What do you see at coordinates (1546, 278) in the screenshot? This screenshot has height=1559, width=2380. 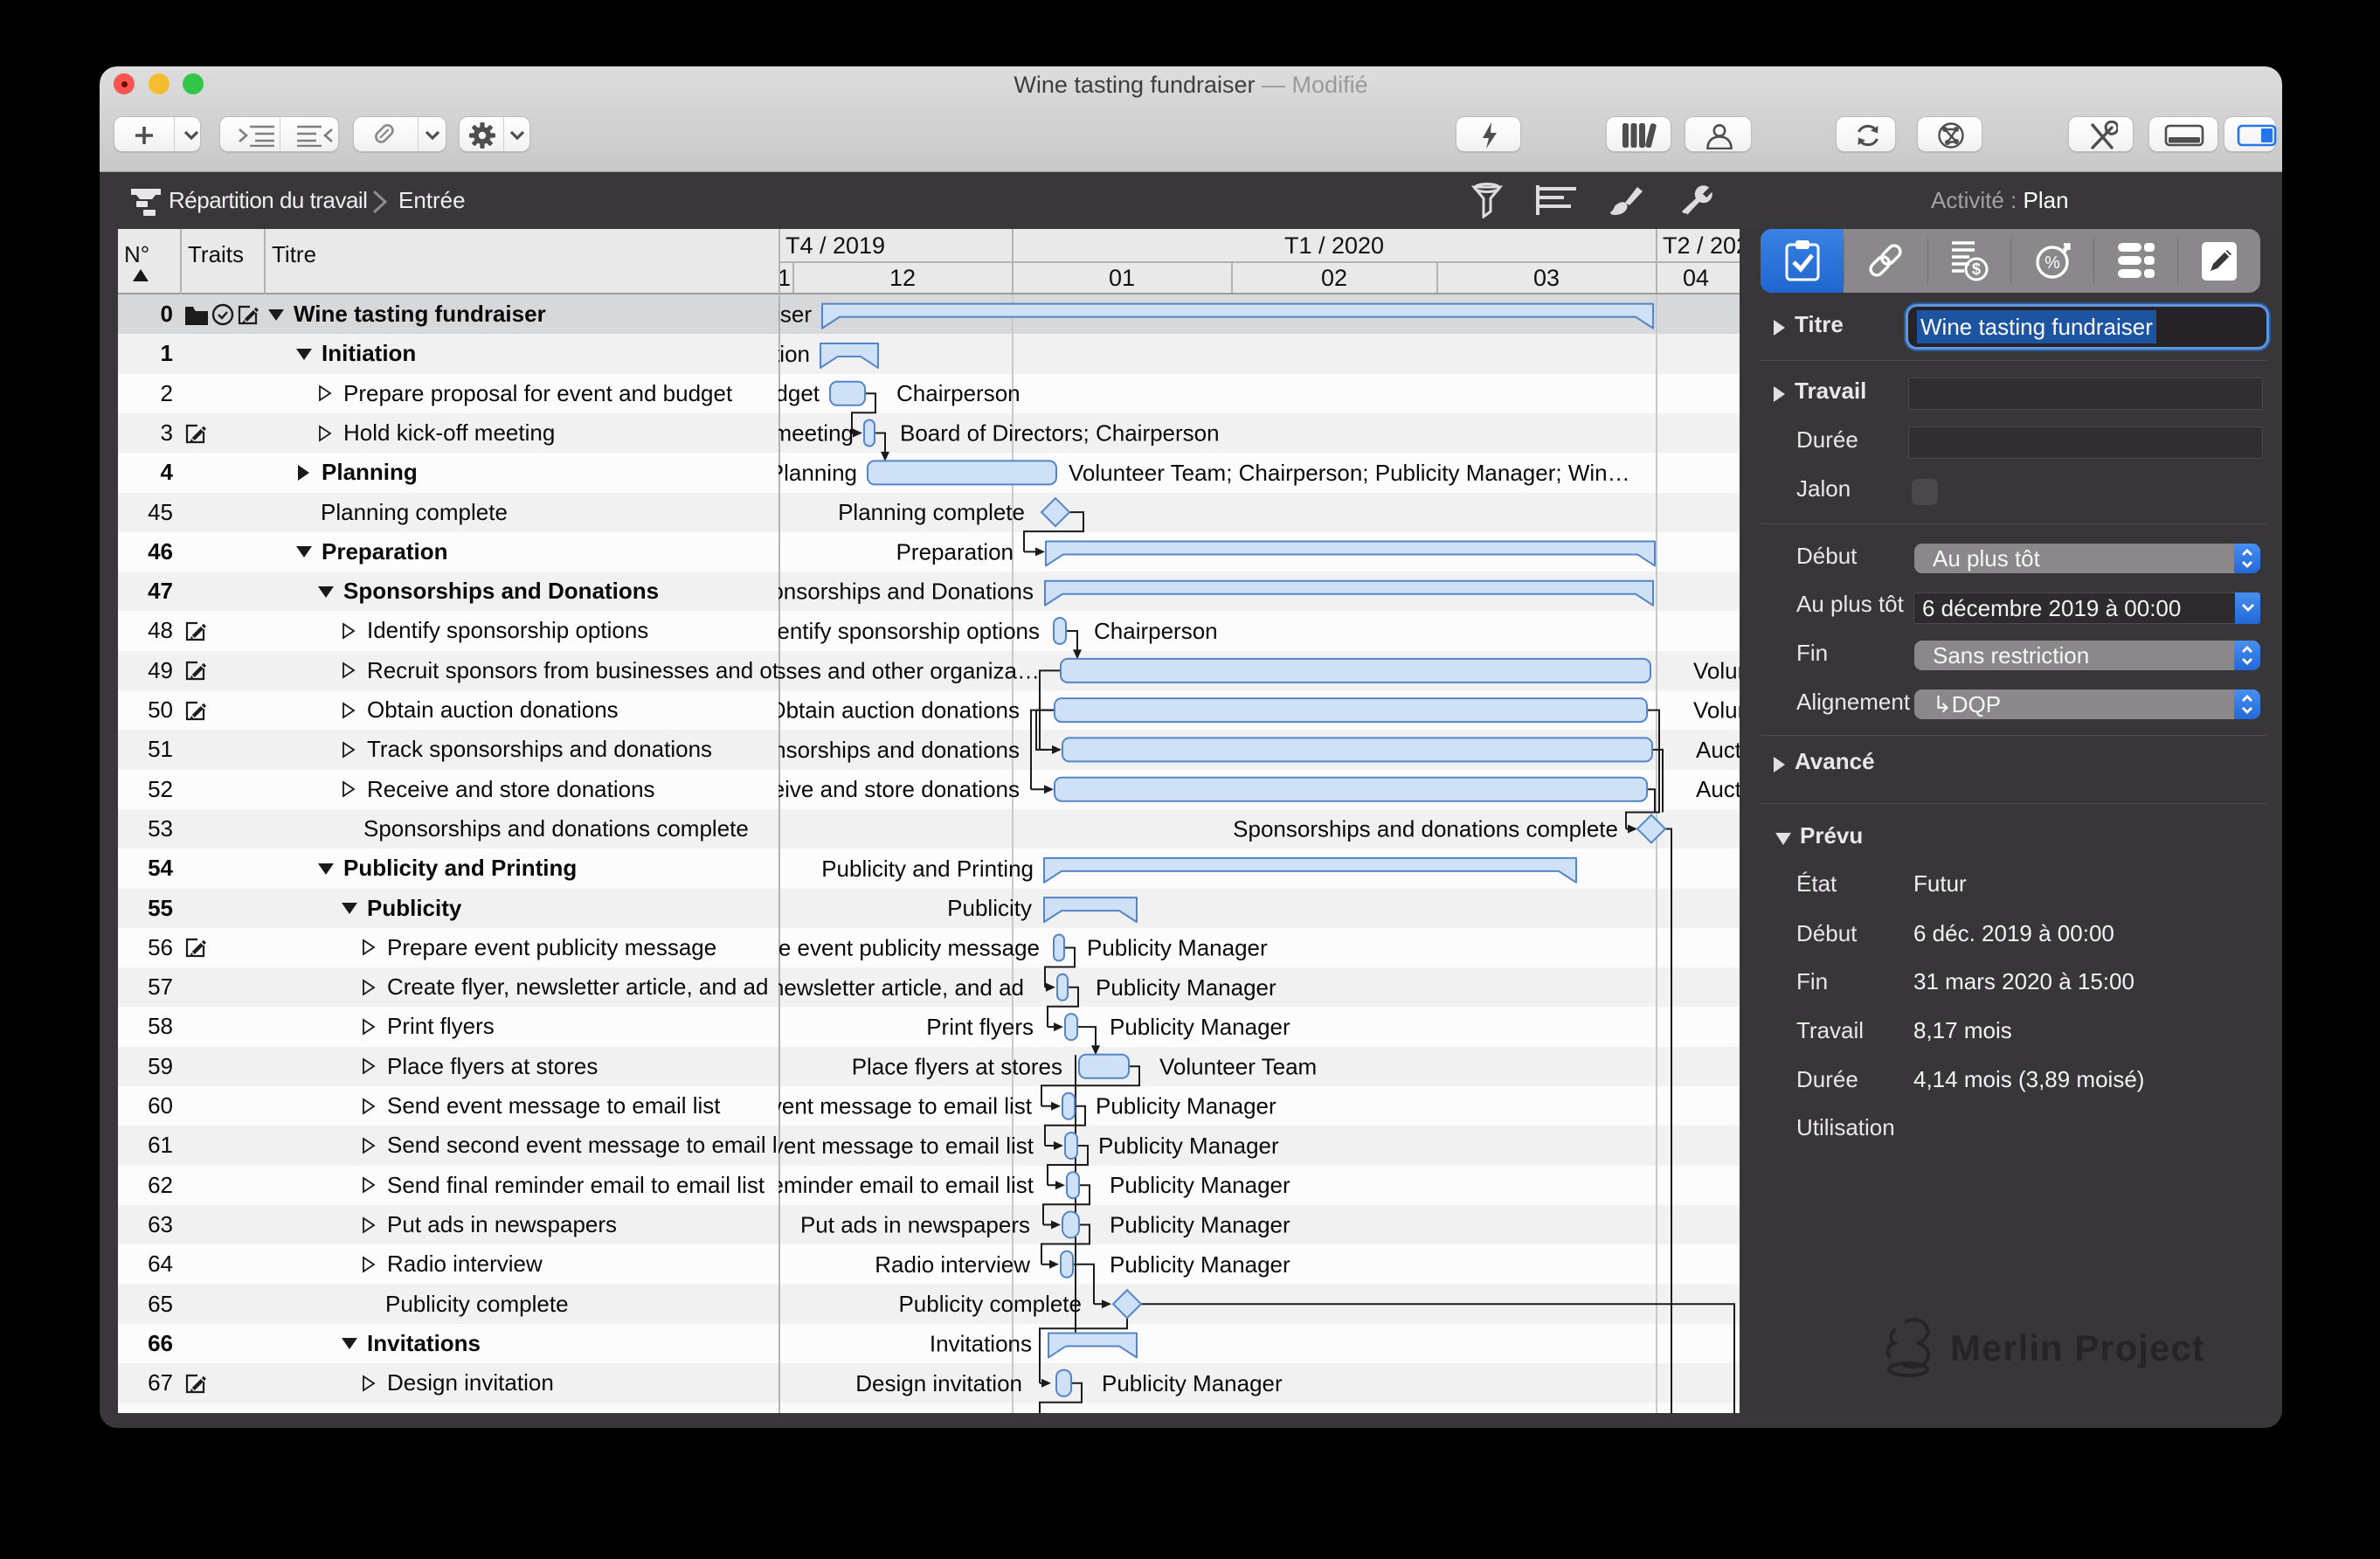 I see `svg-text: 03` at bounding box center [1546, 278].